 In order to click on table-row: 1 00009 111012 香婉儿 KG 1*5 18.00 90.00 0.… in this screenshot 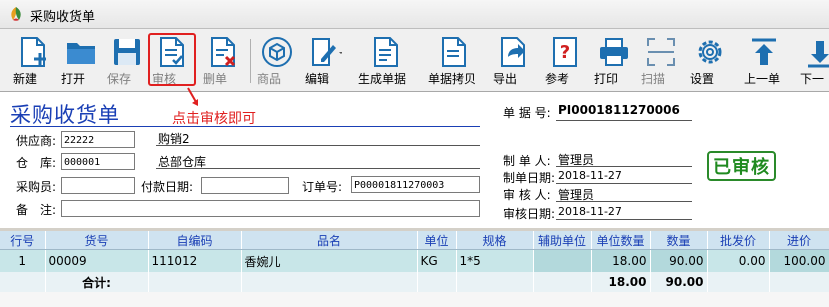, I will do `click(414, 260)`.